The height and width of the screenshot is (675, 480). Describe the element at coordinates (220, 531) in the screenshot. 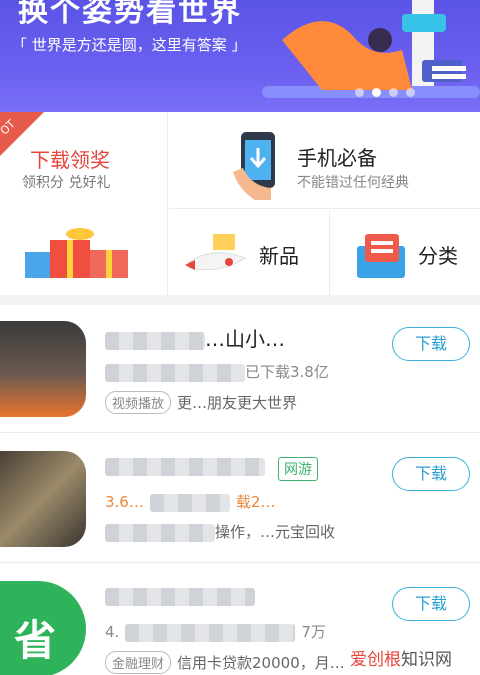

I see `app-description: 操作，…元宝回收` at that location.